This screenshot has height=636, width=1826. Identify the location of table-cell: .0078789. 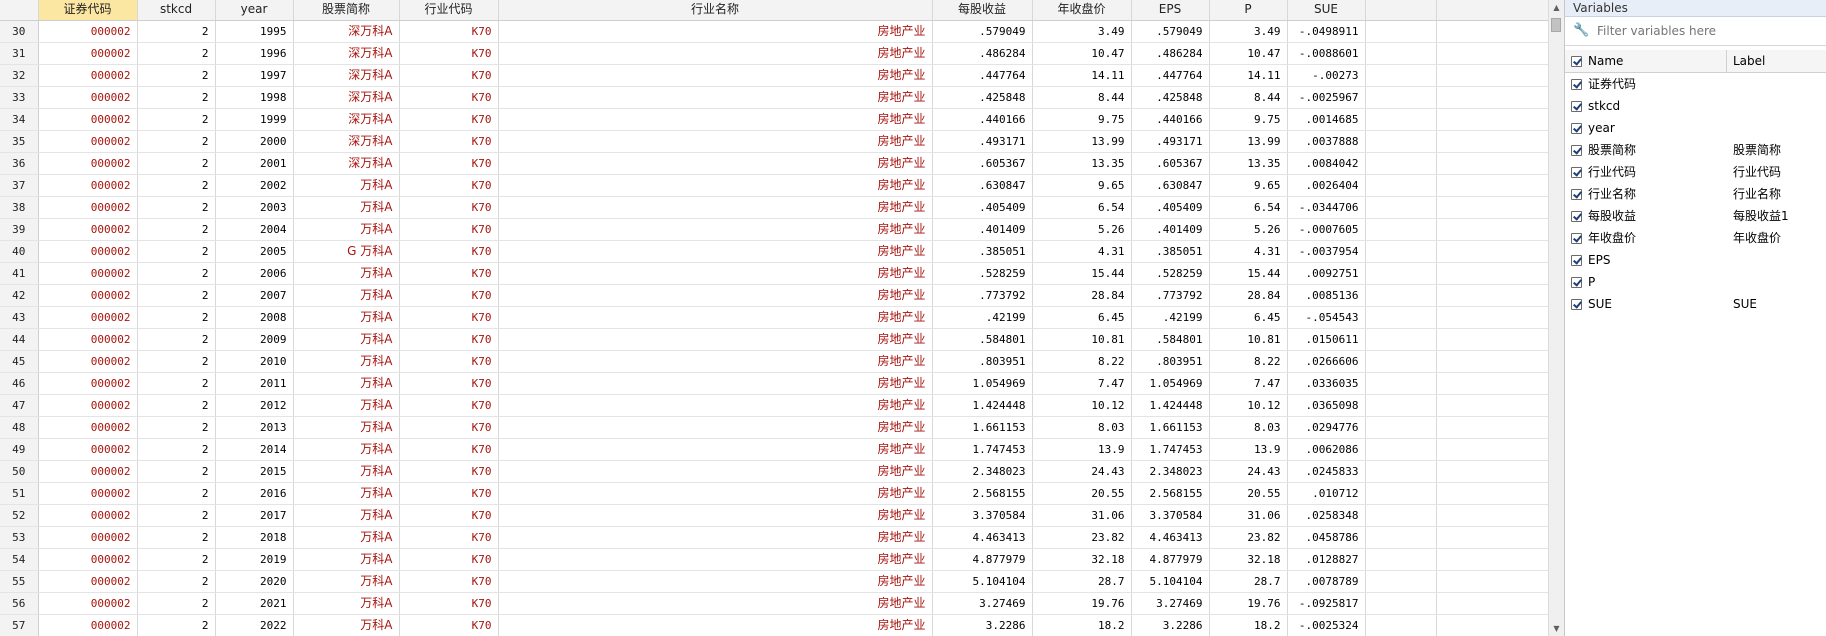
(1326, 581).